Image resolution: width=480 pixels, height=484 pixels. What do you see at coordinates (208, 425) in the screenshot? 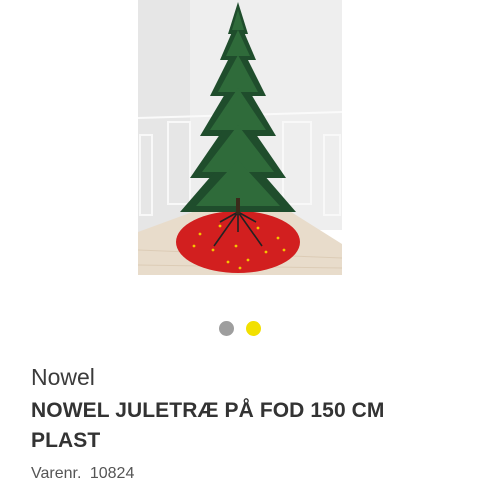
I see `product-title: NOWEL JULETRÆ PÅ FOD 150 CM PLAST` at bounding box center [208, 425].